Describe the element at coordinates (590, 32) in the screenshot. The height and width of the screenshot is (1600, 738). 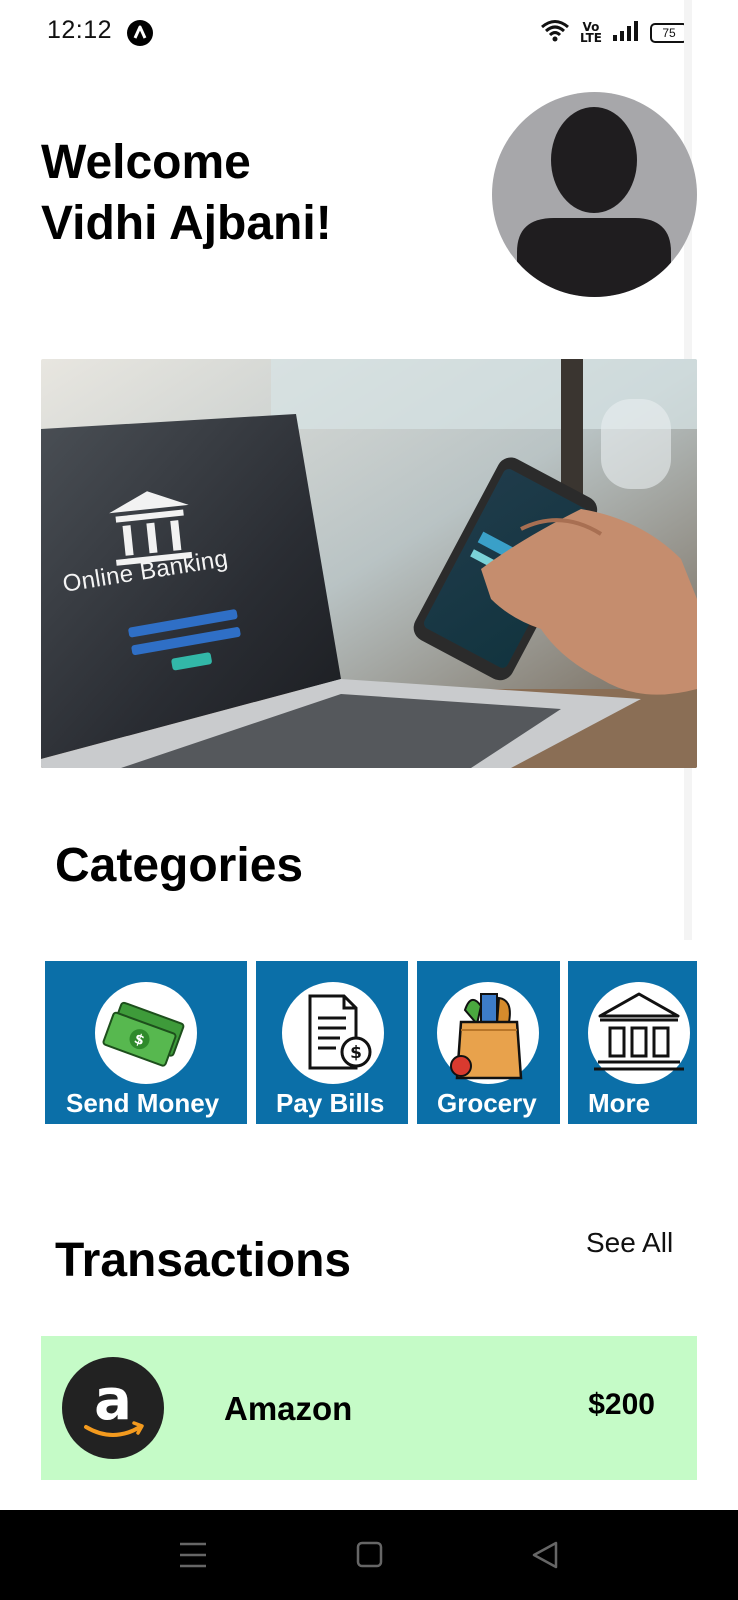
I see `volte-icon: Vo LTE` at that location.